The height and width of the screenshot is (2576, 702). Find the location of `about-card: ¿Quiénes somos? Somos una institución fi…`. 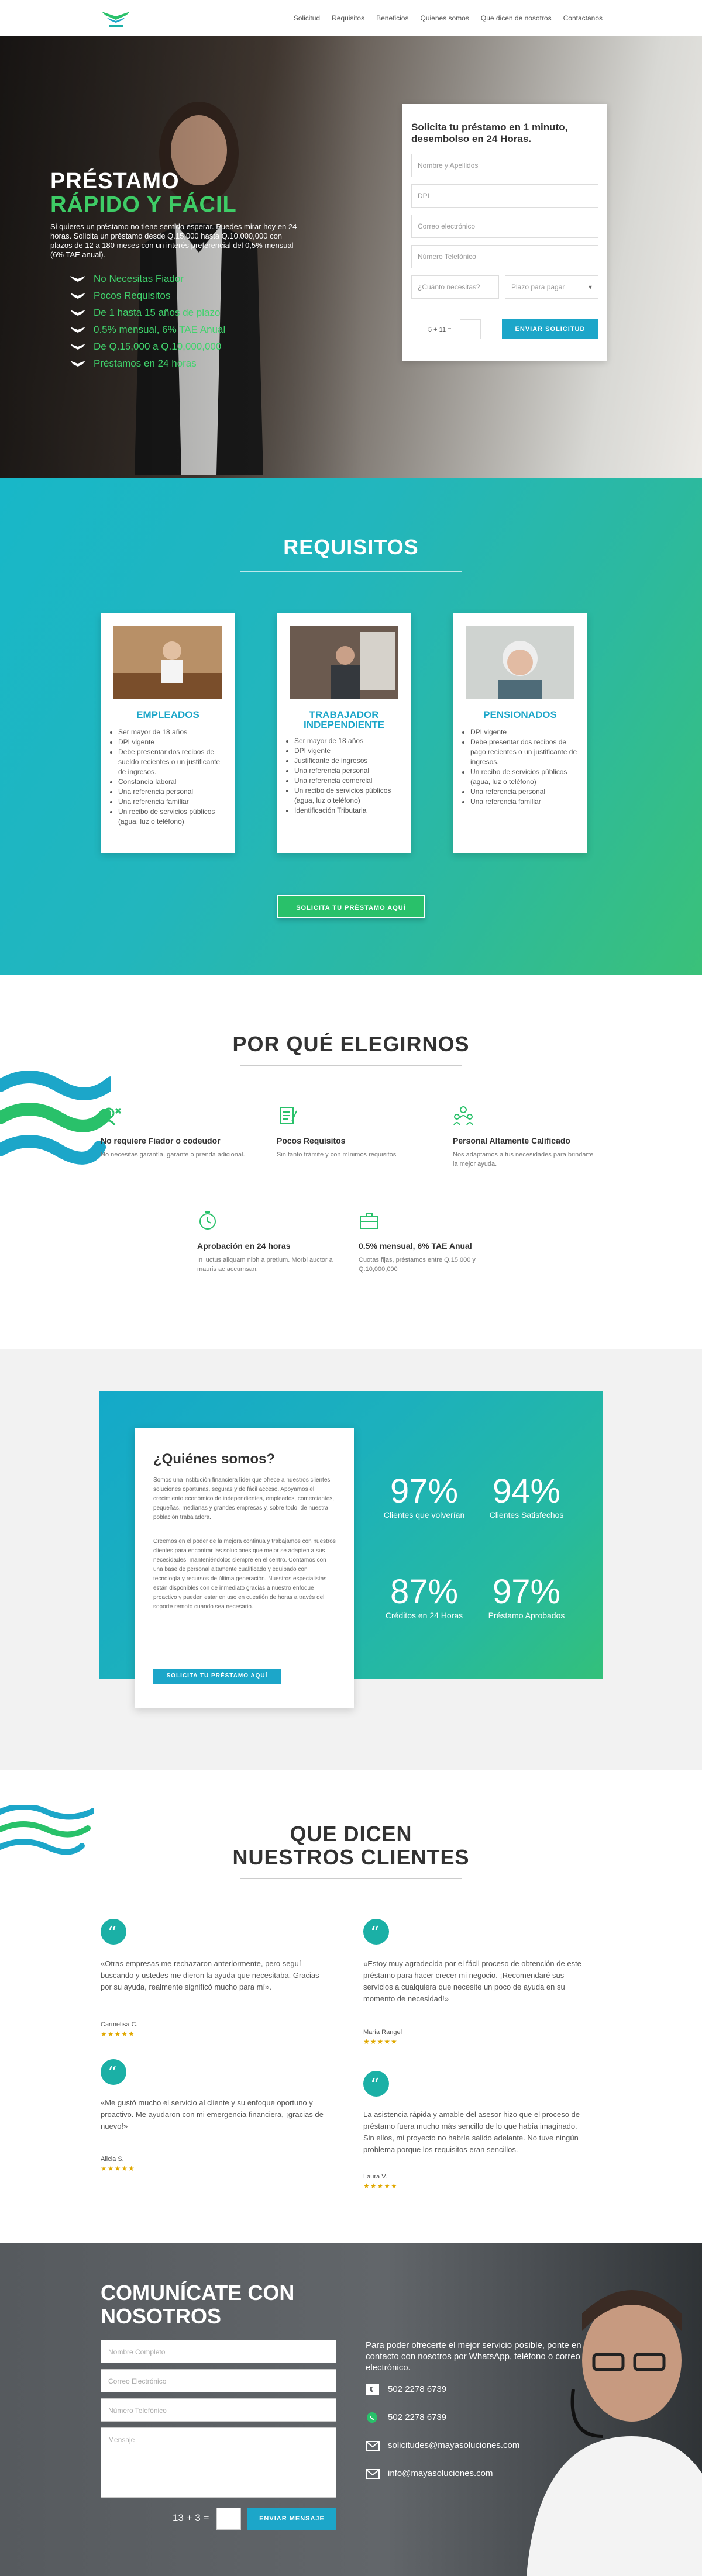

about-card: ¿Quiénes somos? Somos una institución fi… is located at coordinates (244, 1568).